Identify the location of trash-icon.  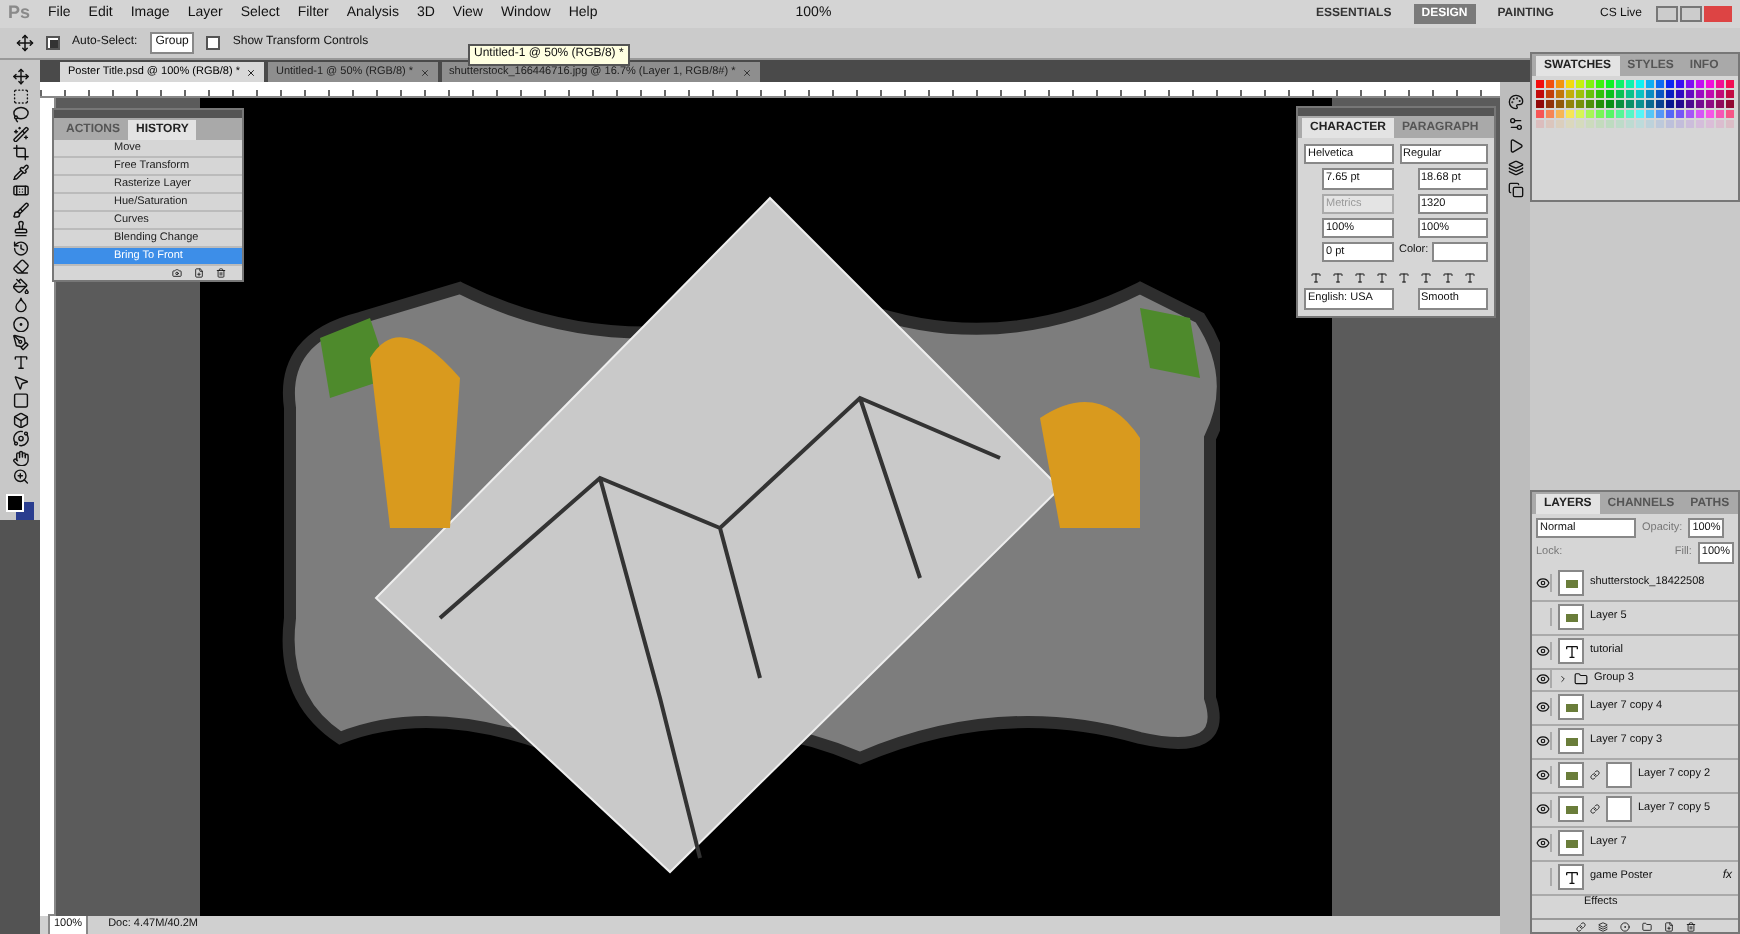
(221, 273).